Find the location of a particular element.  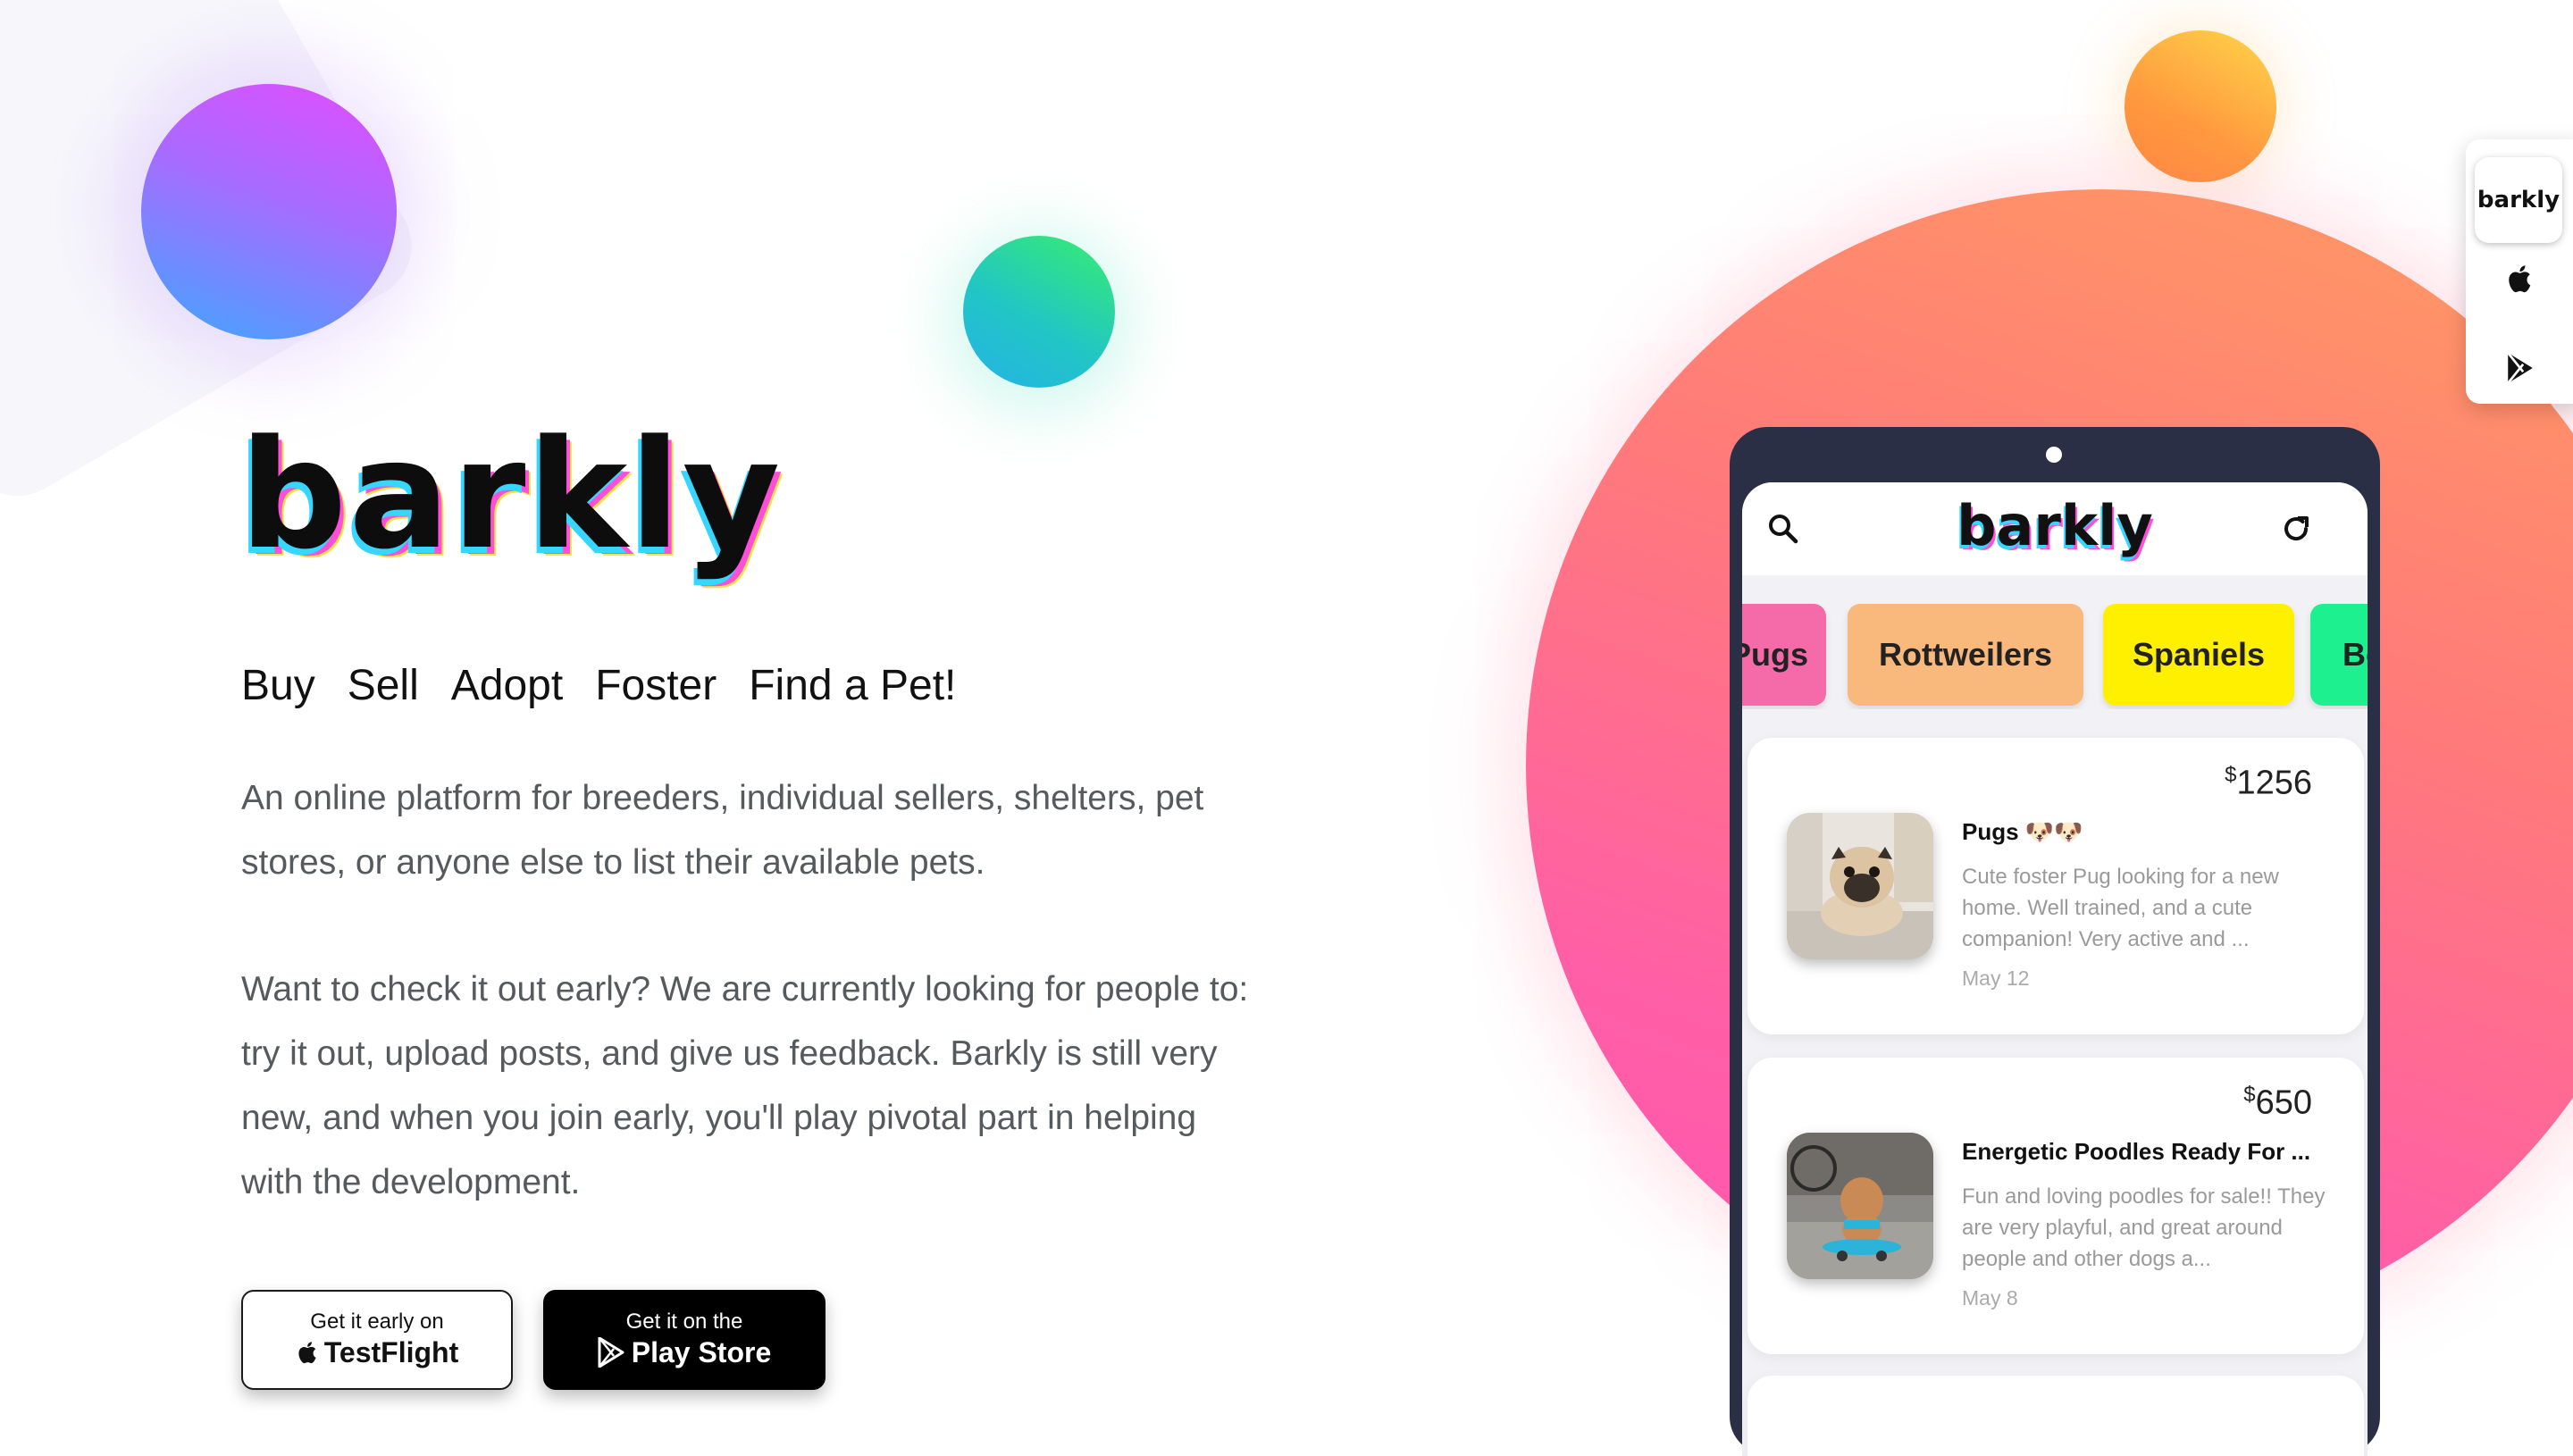

decorative-purple-orb is located at coordinates (269, 211).